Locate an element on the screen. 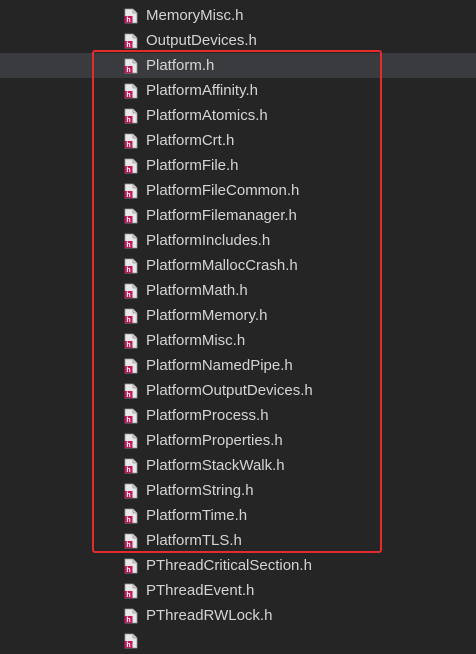  file-name-label: PlatformIncludes.h is located at coordinates (208, 240).